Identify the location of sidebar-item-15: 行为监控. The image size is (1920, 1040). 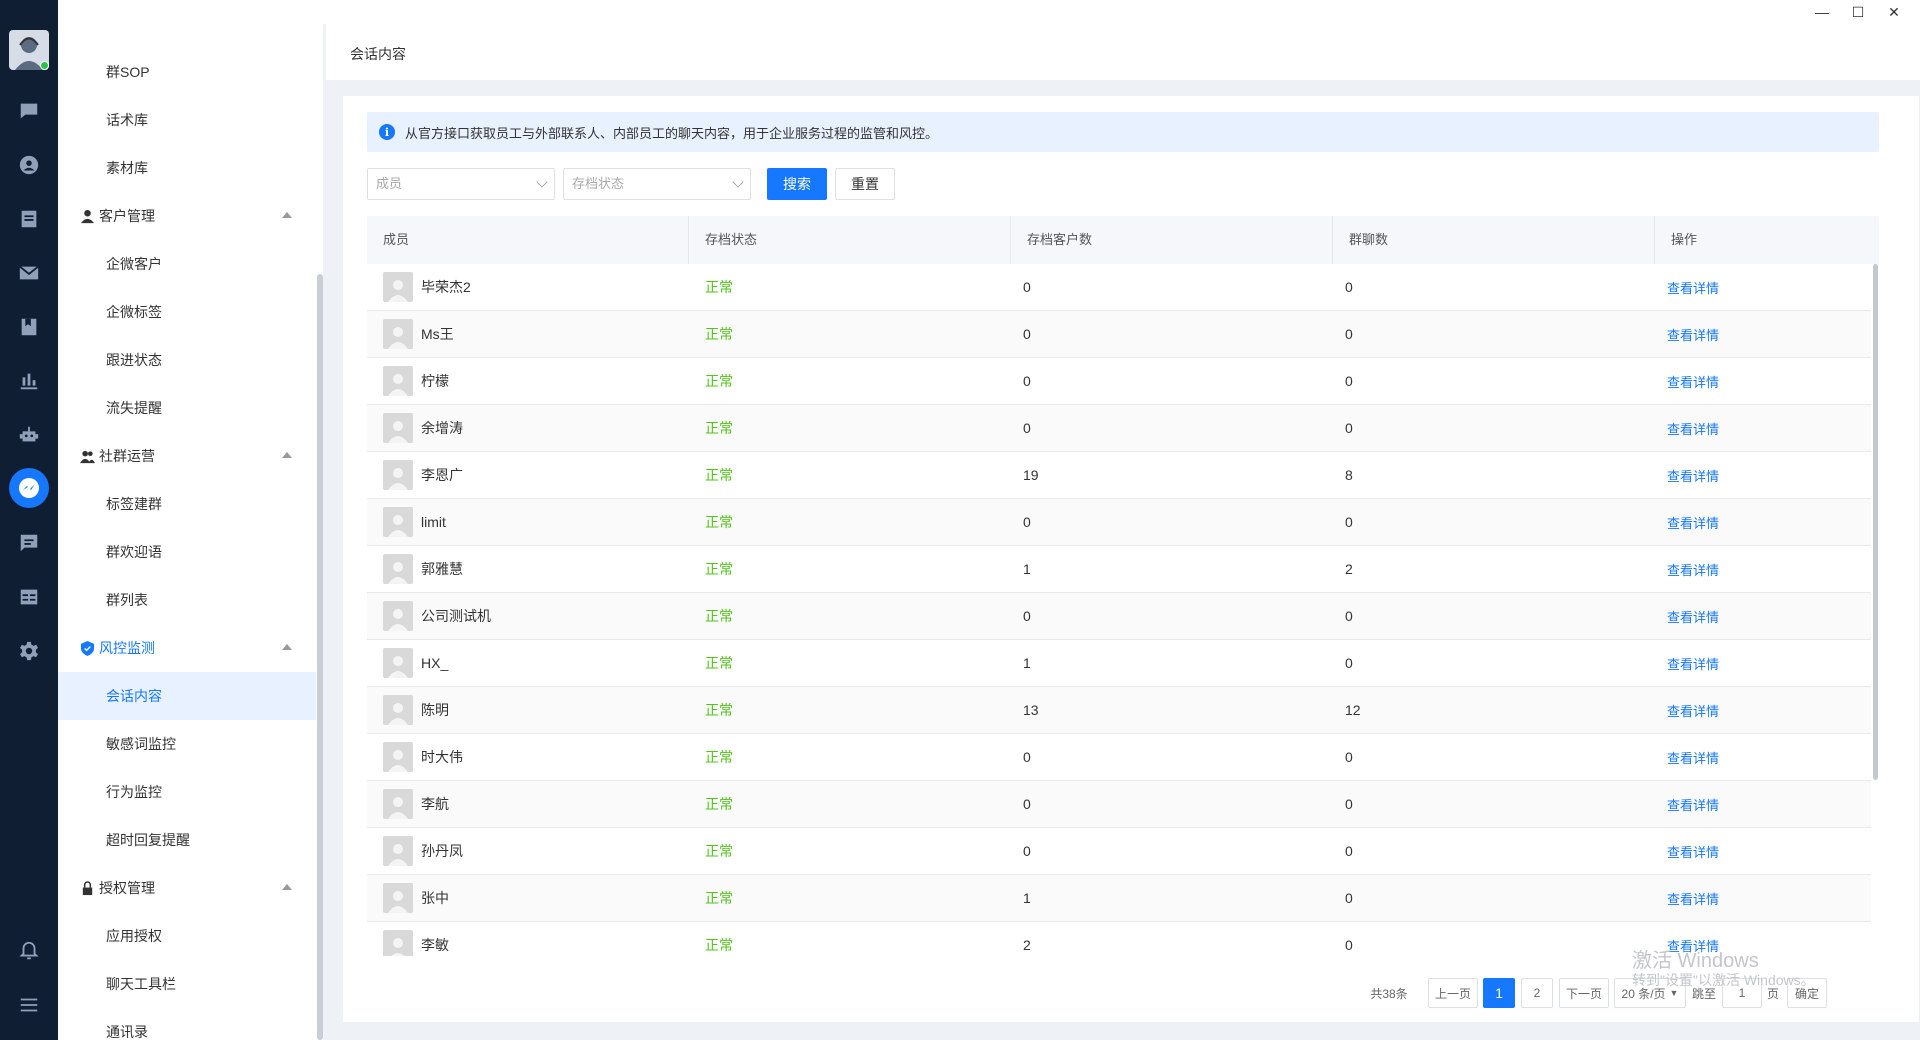
(187, 792).